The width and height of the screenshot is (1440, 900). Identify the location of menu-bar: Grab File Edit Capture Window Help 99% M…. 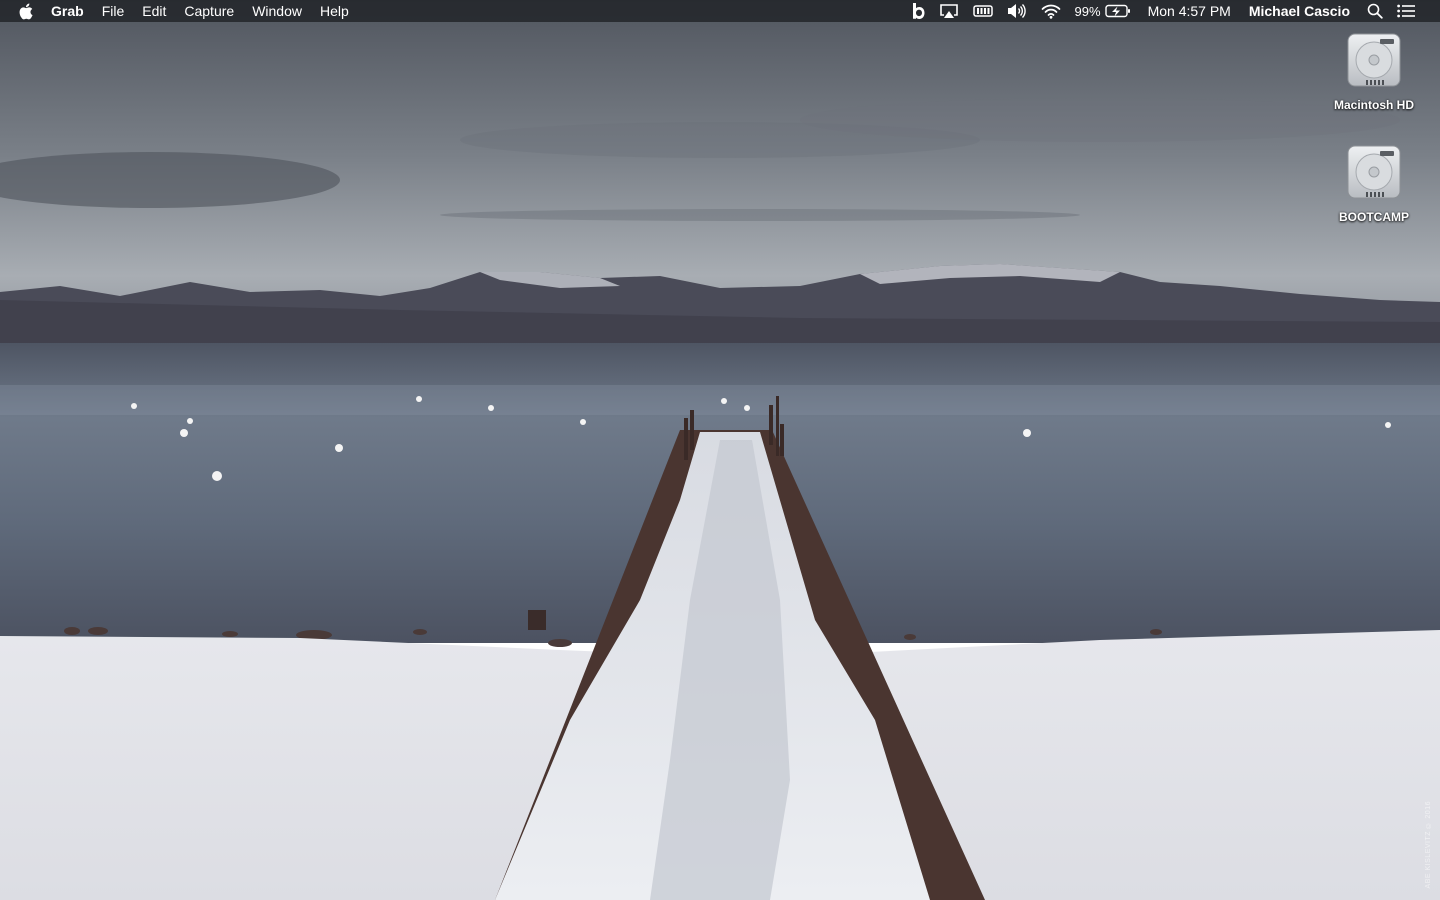
(720, 11).